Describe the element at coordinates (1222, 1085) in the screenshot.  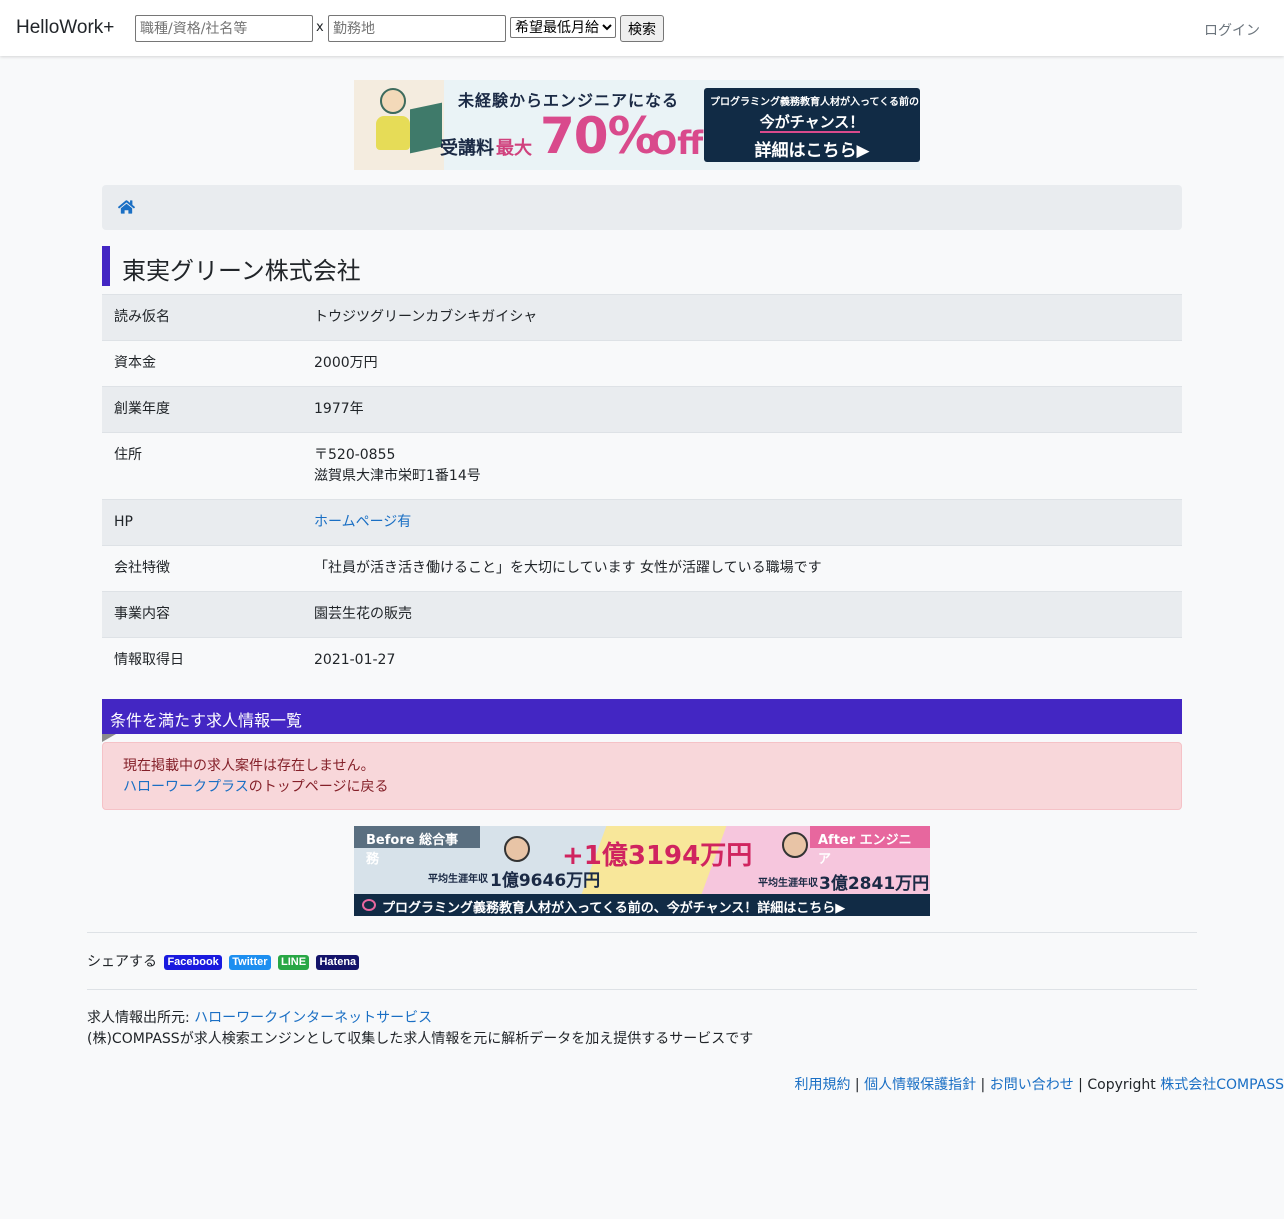
I see `company-link: 株式会社COMPASS` at that location.